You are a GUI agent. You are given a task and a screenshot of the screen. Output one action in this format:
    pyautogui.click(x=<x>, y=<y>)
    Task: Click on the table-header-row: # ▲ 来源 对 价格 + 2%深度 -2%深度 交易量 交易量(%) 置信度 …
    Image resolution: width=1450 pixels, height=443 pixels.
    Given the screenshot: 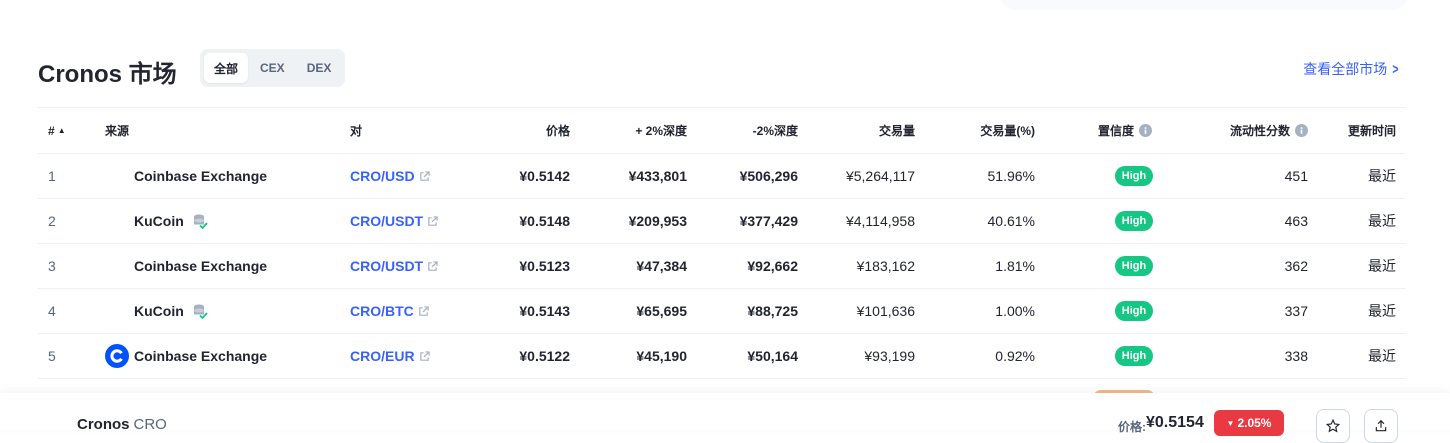 What is the action you would take?
    pyautogui.click(x=722, y=130)
    